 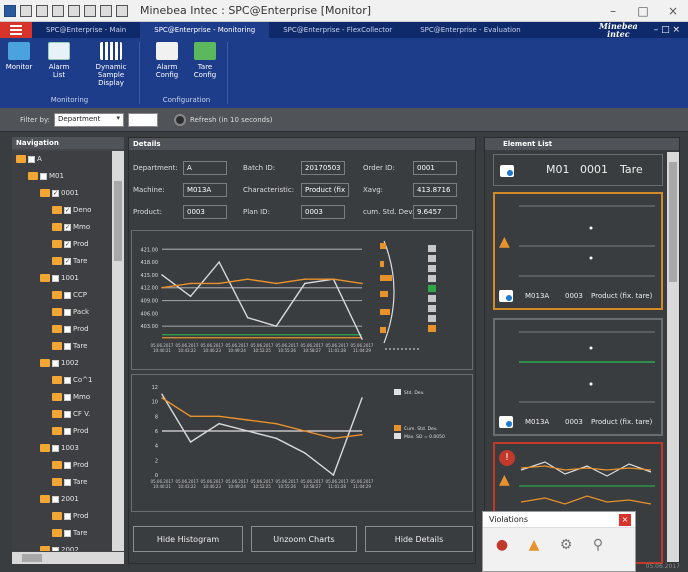 What do you see at coordinates (59, 448) in the screenshot?
I see `tree-item: 1003` at bounding box center [59, 448].